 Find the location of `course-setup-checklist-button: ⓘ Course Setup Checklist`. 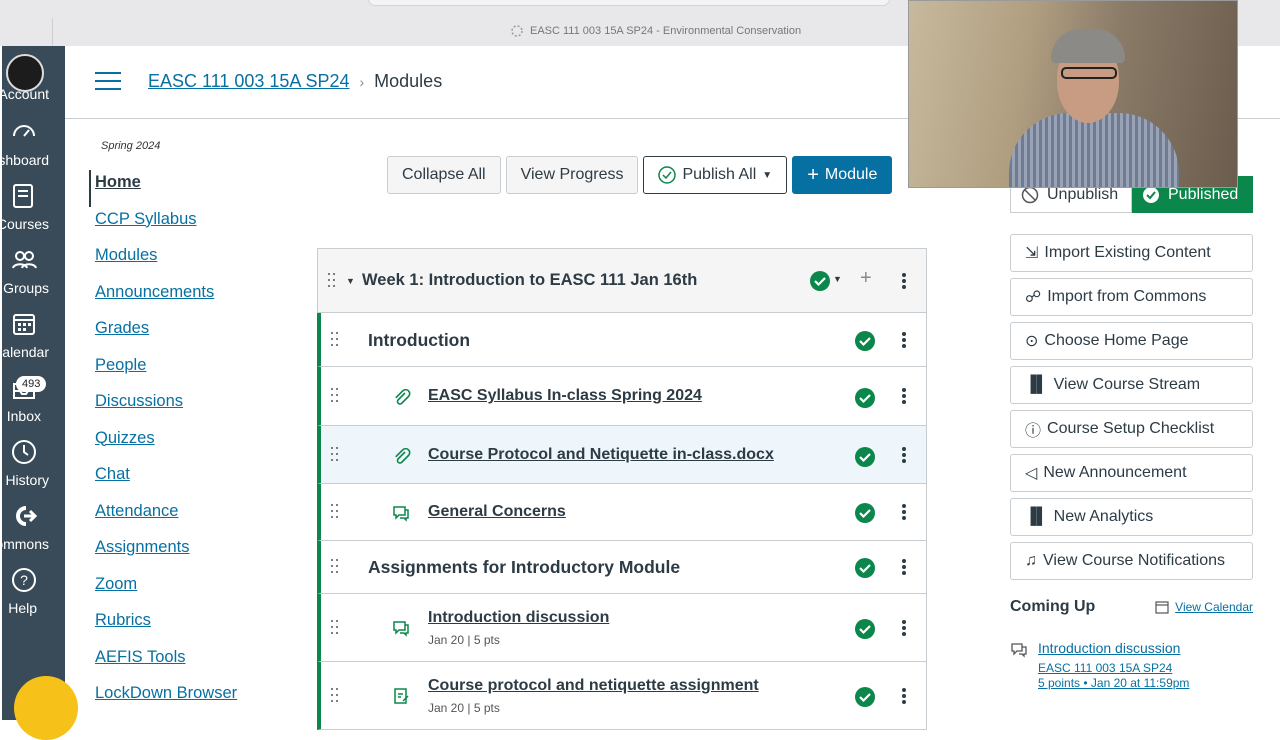

course-setup-checklist-button: ⓘ Course Setup Checklist is located at coordinates (1131, 429).